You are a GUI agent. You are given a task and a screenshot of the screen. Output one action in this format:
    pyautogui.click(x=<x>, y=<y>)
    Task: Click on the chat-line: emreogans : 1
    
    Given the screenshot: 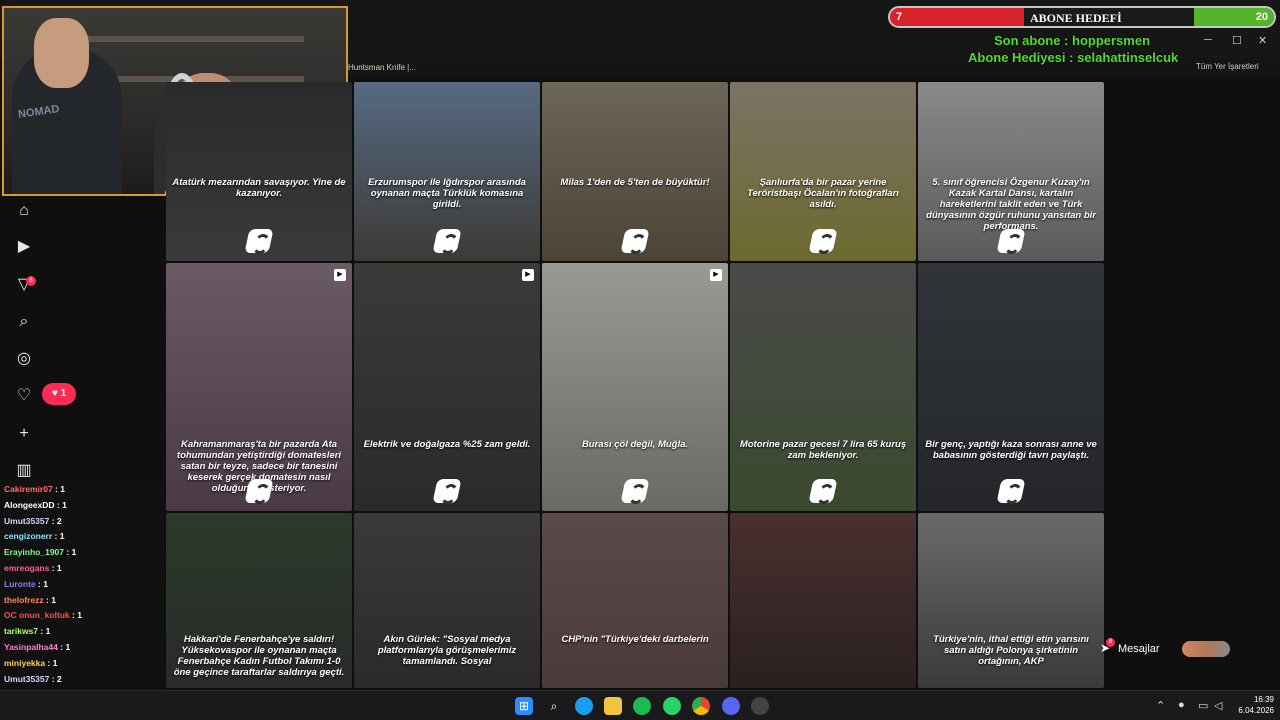 What is the action you would take?
    pyautogui.click(x=33, y=568)
    